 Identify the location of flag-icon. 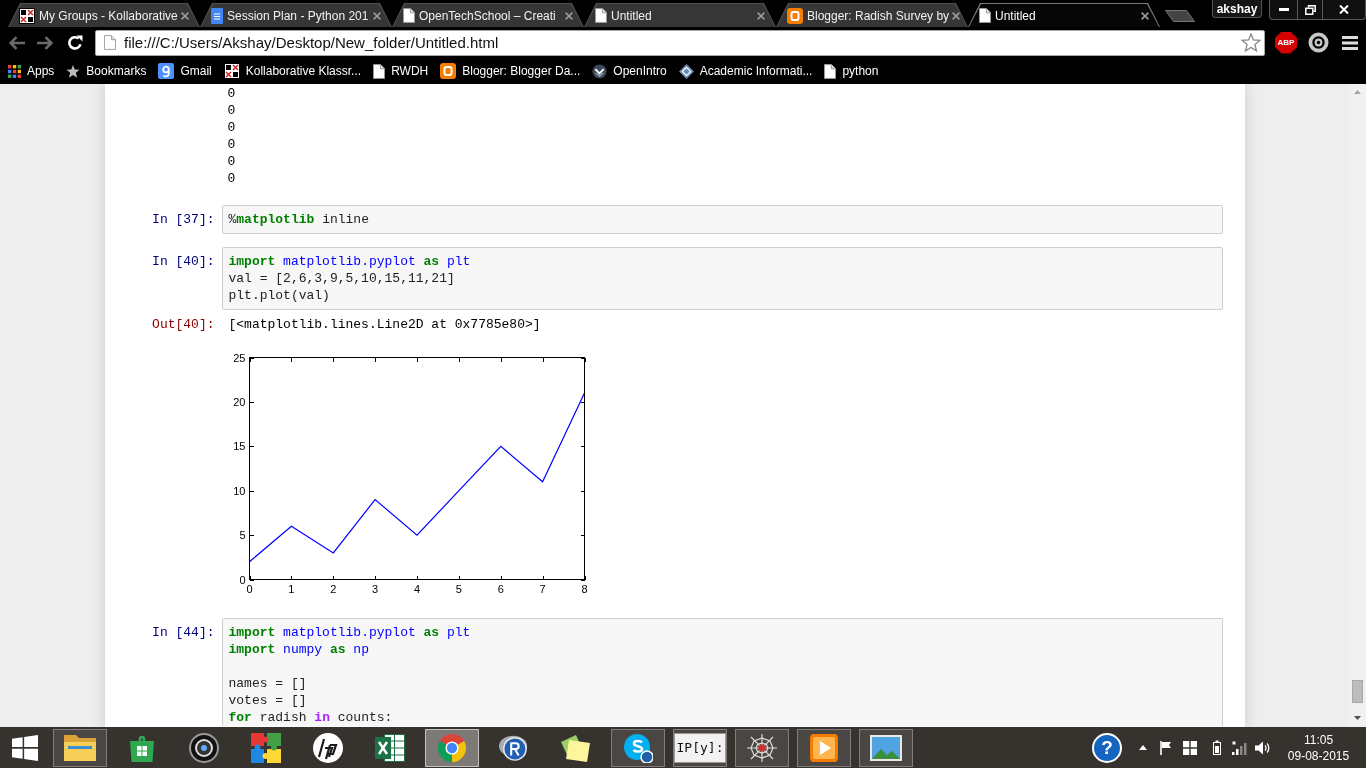
(1166, 747).